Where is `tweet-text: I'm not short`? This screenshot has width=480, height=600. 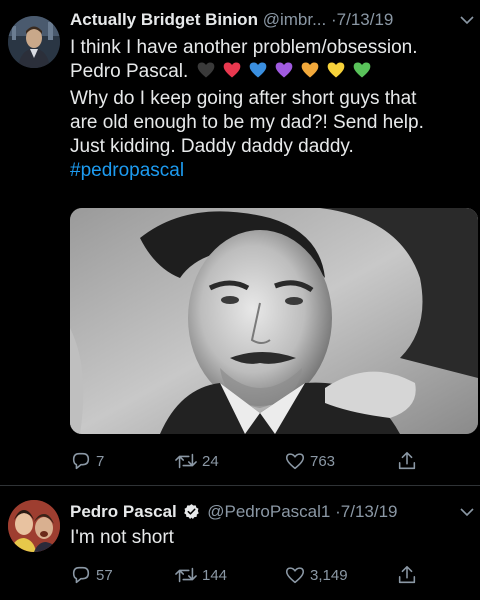
tweet-text: I'm not short is located at coordinates (122, 538).